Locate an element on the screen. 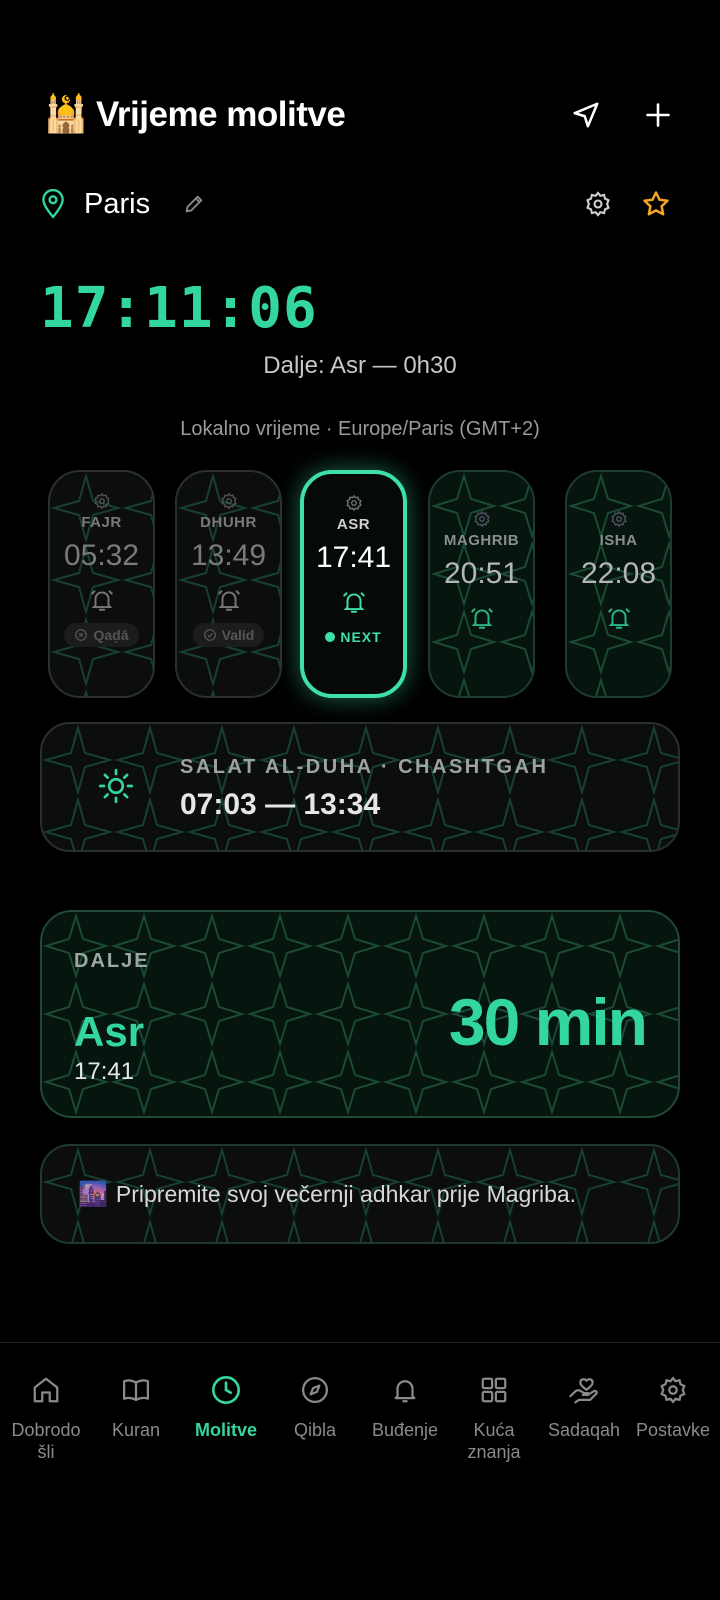 This screenshot has height=1600, width=720. location-row: Paris is located at coordinates (357, 204).